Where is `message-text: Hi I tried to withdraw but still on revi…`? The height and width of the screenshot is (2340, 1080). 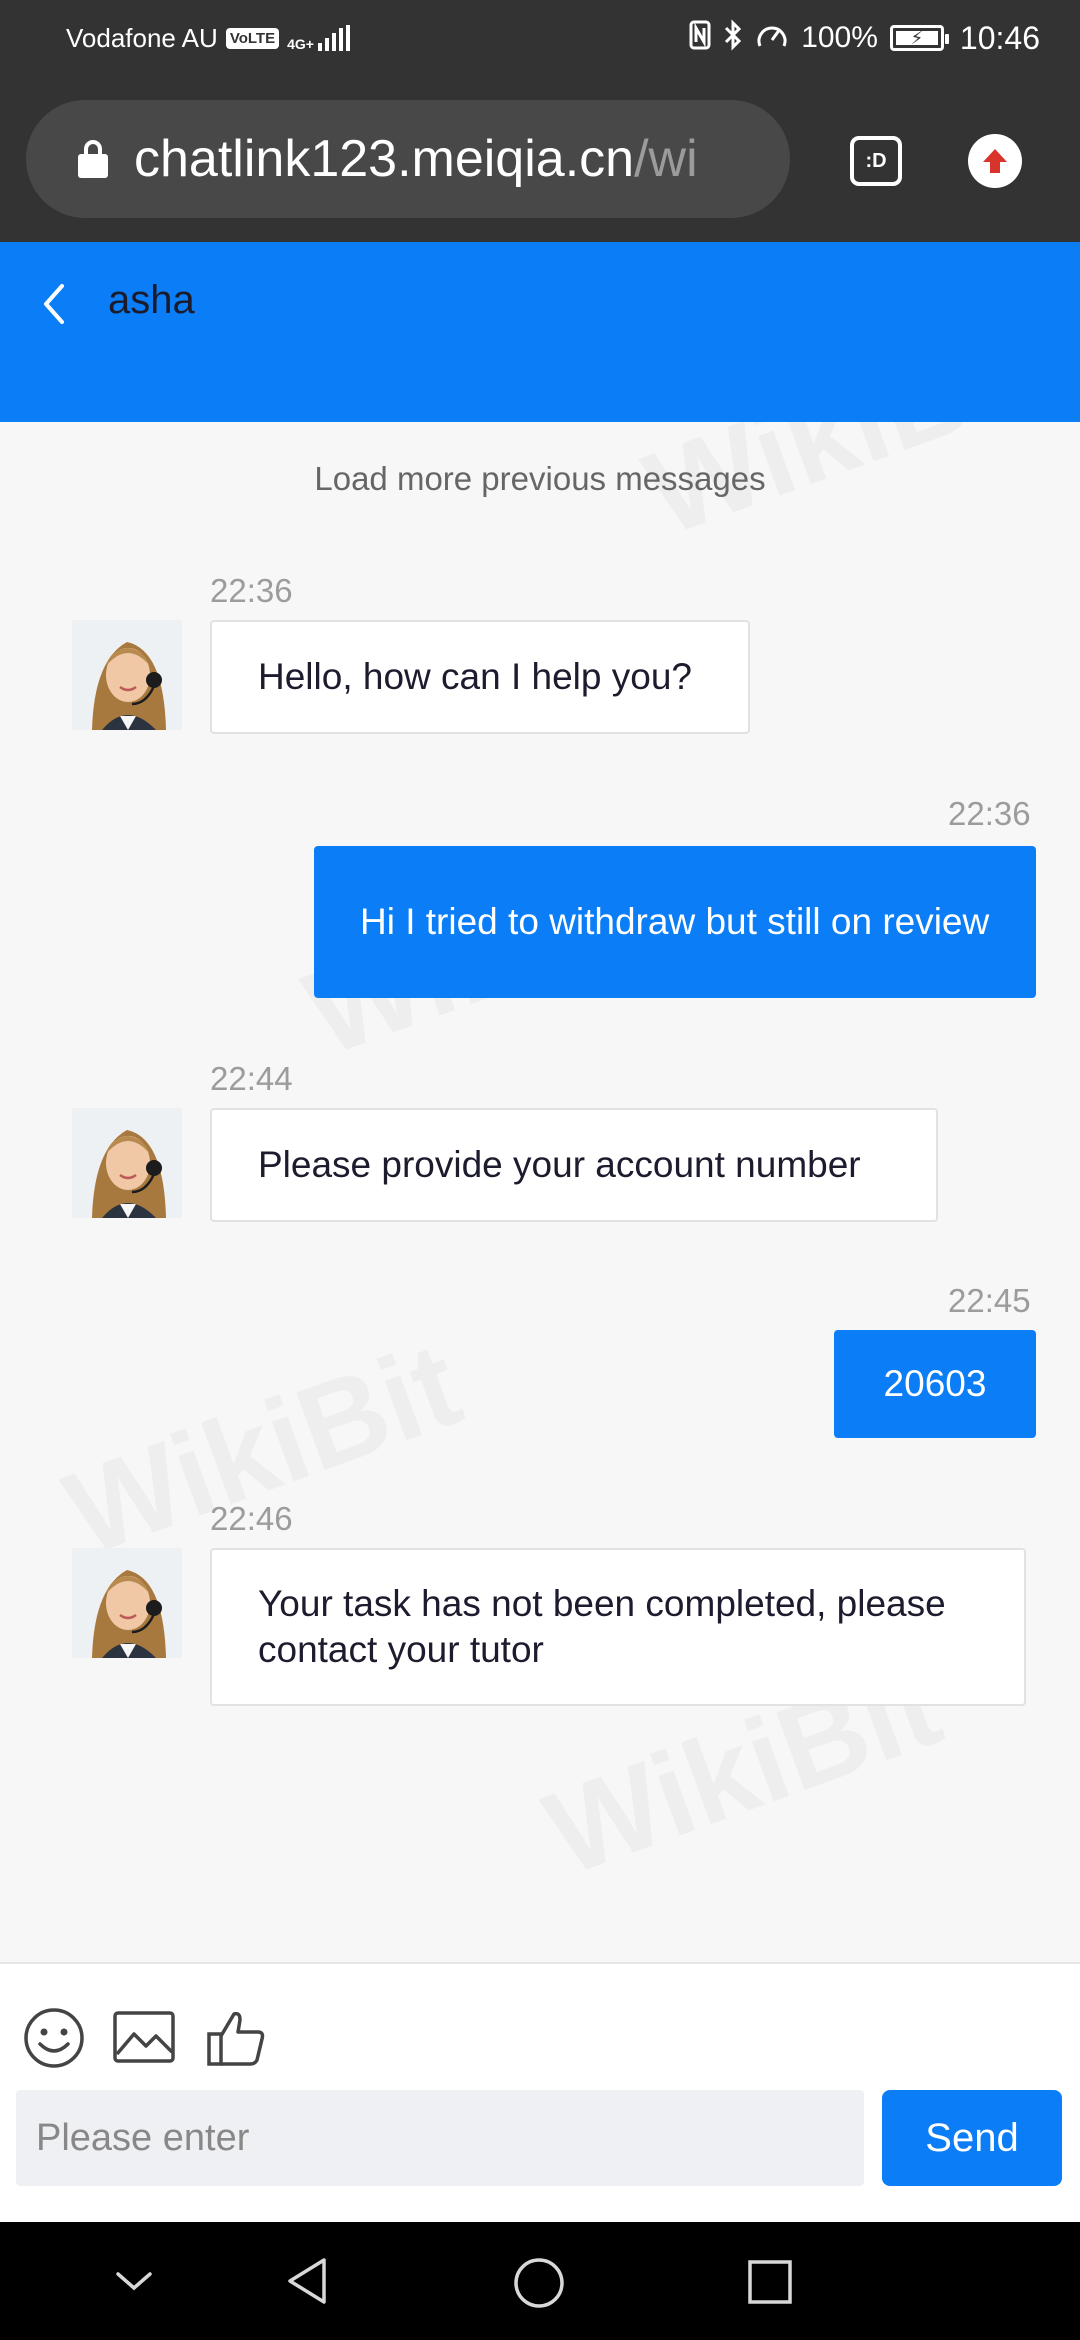 message-text: Hi I tried to withdraw but still on revi… is located at coordinates (675, 921).